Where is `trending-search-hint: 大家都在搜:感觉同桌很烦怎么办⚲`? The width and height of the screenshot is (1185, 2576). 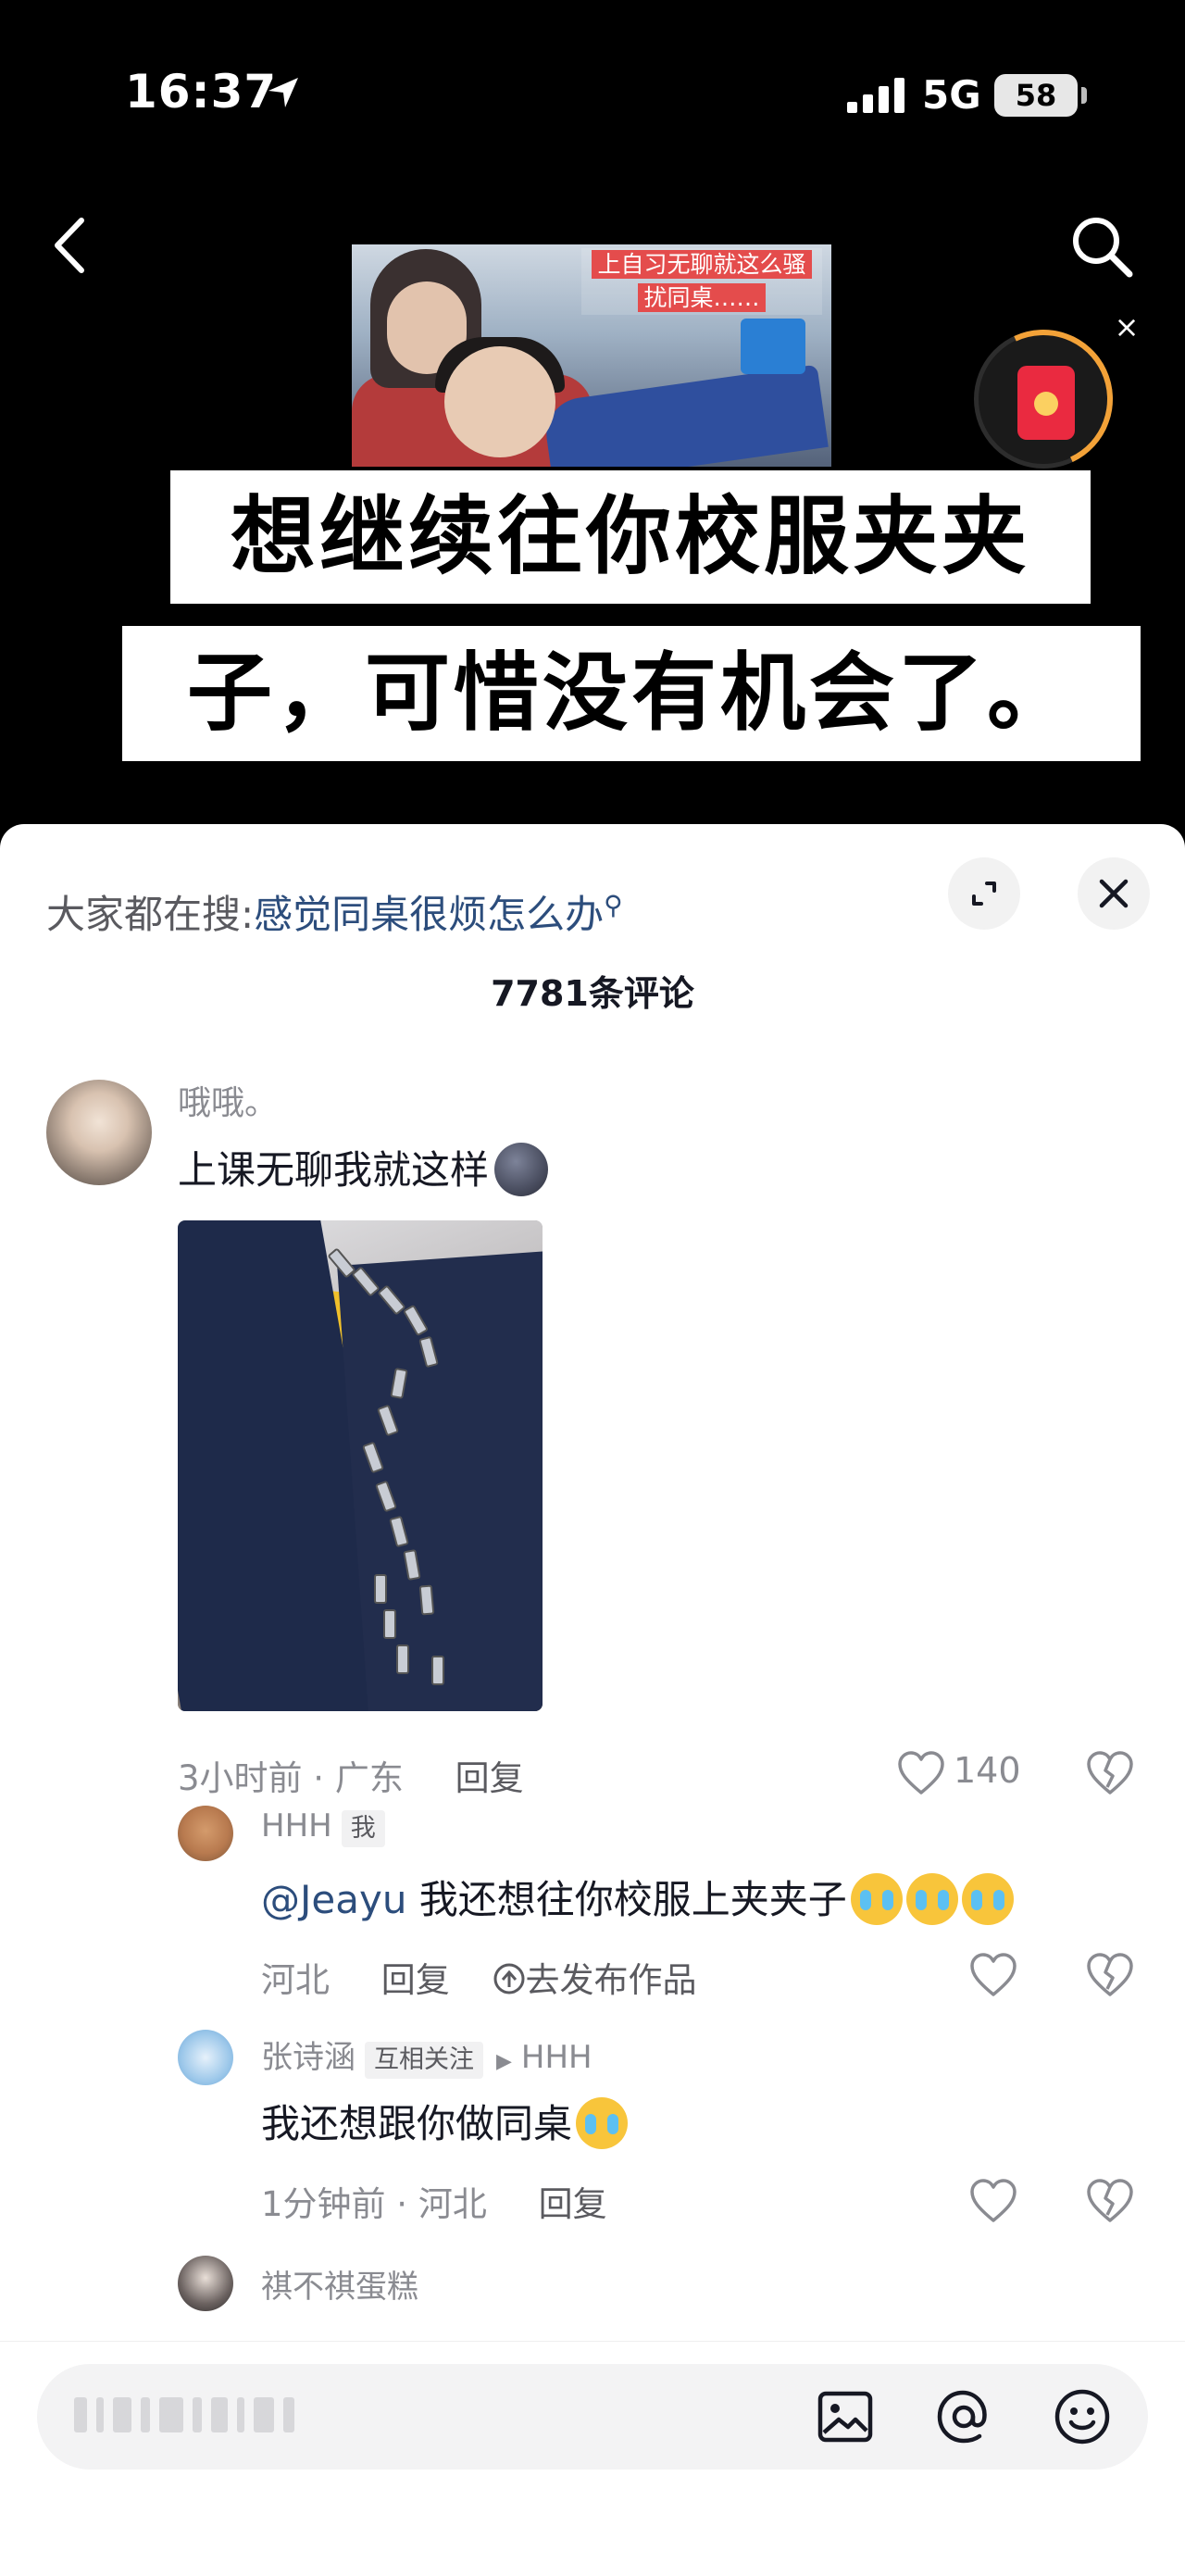
trending-search-hint: 大家都在搜:感觉同桌很烦怎么办⚲ is located at coordinates (334, 912).